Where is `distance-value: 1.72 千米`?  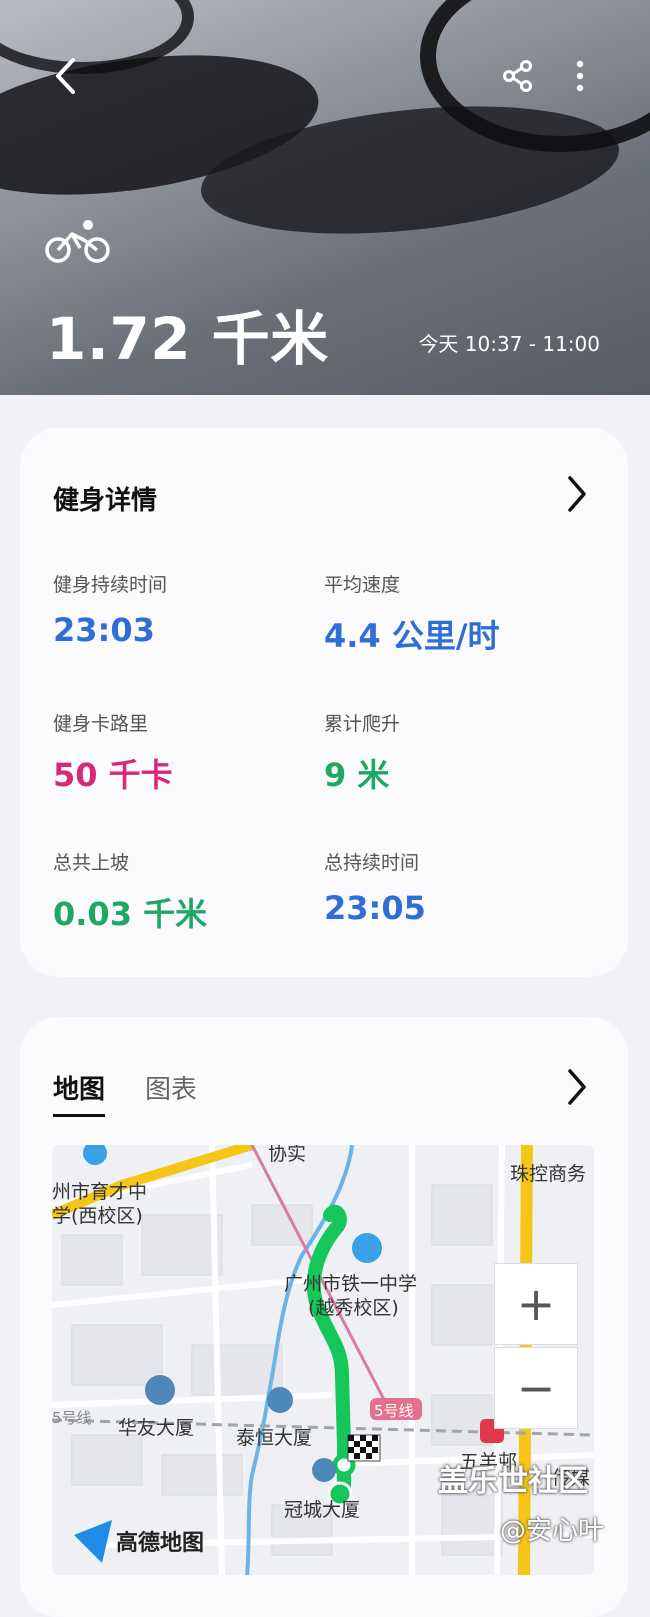 distance-value: 1.72 千米 is located at coordinates (187, 339).